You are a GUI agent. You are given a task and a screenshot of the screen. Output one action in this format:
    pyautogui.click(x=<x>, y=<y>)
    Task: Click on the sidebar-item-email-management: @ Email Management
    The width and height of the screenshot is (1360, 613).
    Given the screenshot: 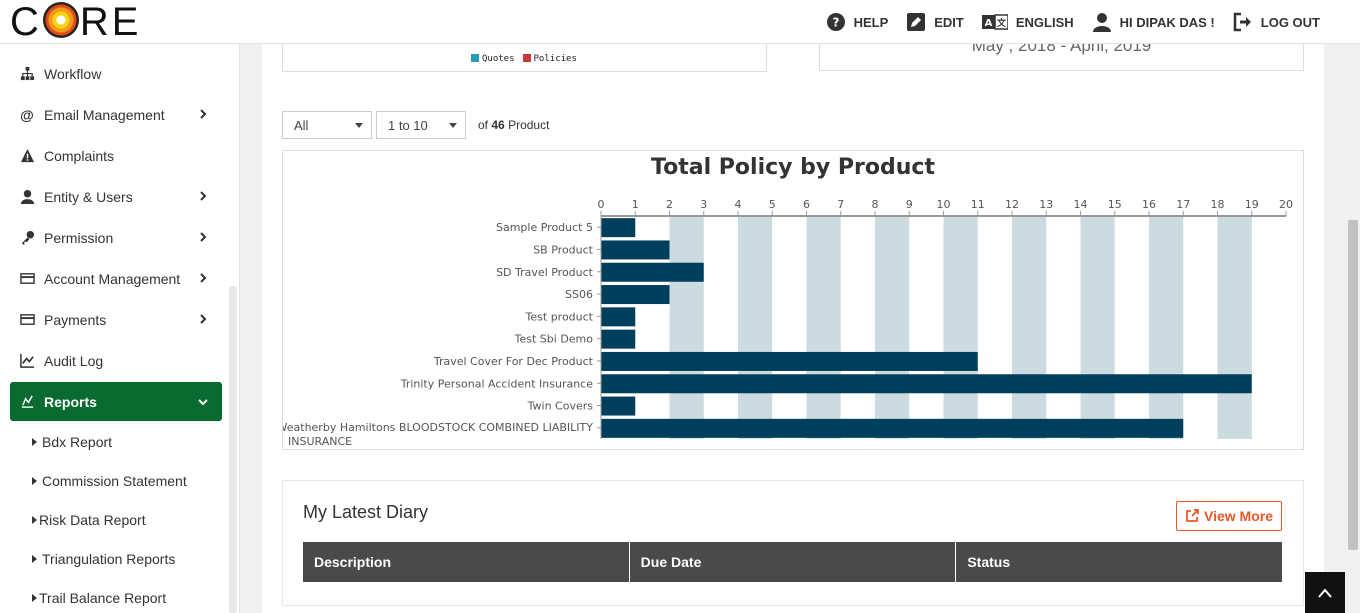 What is the action you would take?
    pyautogui.click(x=116, y=114)
    